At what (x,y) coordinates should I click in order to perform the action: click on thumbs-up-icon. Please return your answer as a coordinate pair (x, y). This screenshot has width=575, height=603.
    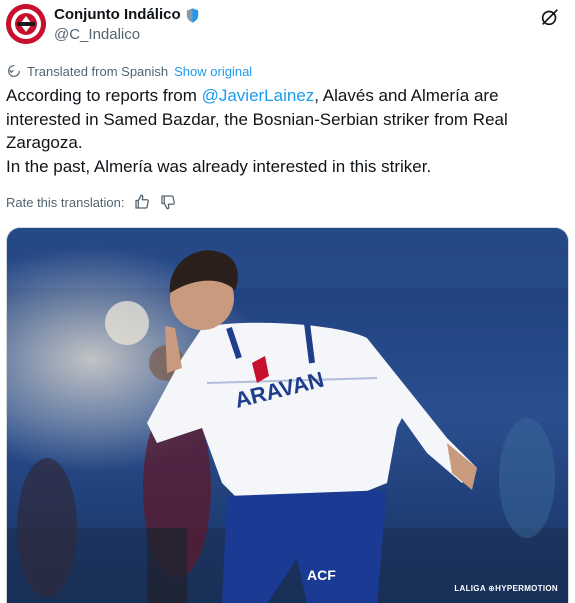
    Looking at the image, I should click on (142, 202).